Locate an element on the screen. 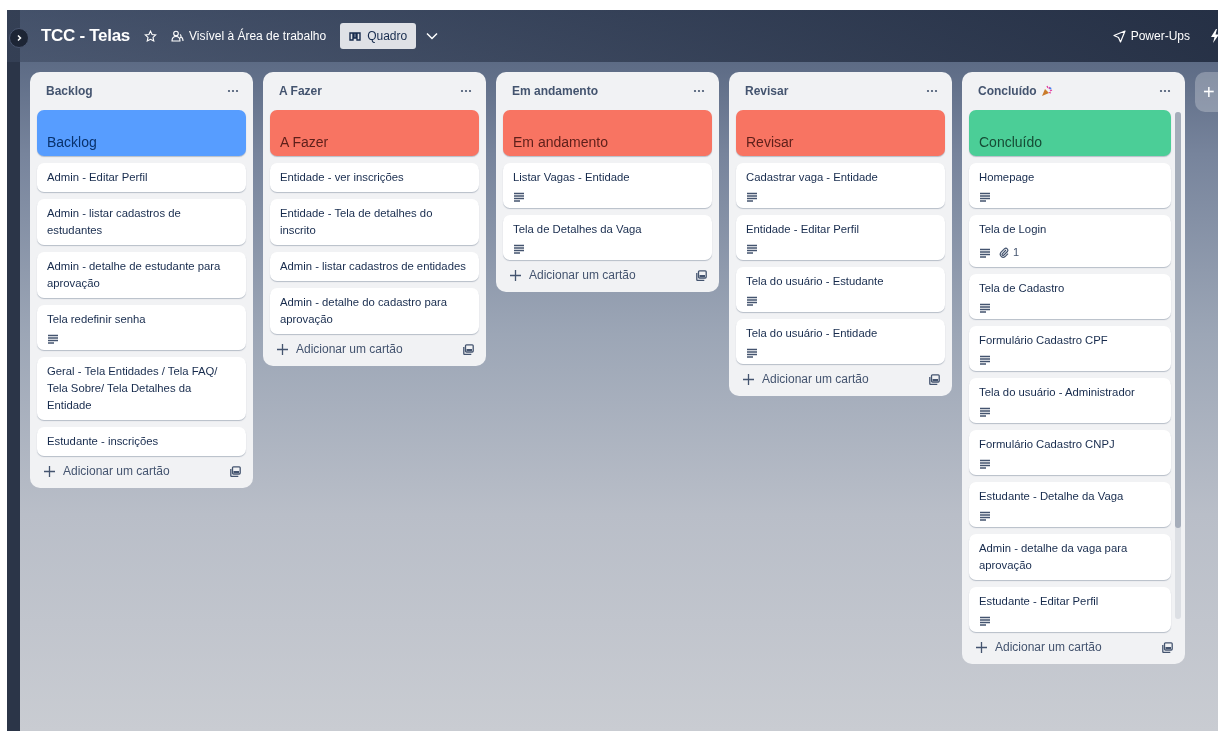 The width and height of the screenshot is (1218, 731). card-title: Tela de Detalhes da Vaga is located at coordinates (578, 229).